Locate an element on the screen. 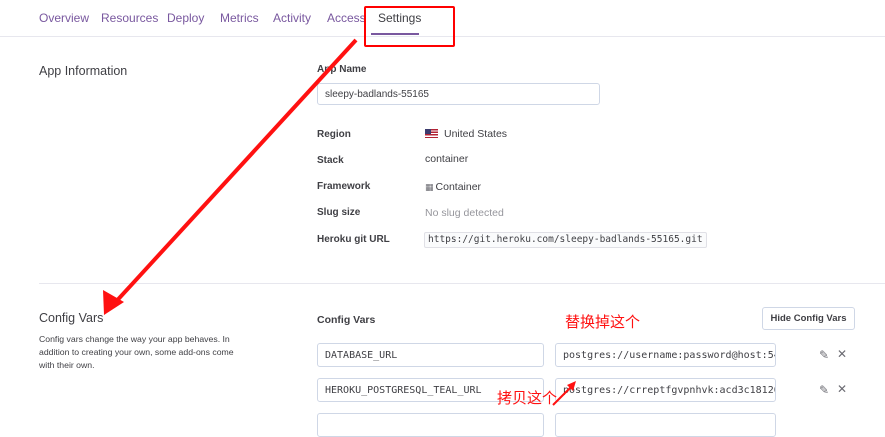  tab-overview: Overview is located at coordinates (64, 18).